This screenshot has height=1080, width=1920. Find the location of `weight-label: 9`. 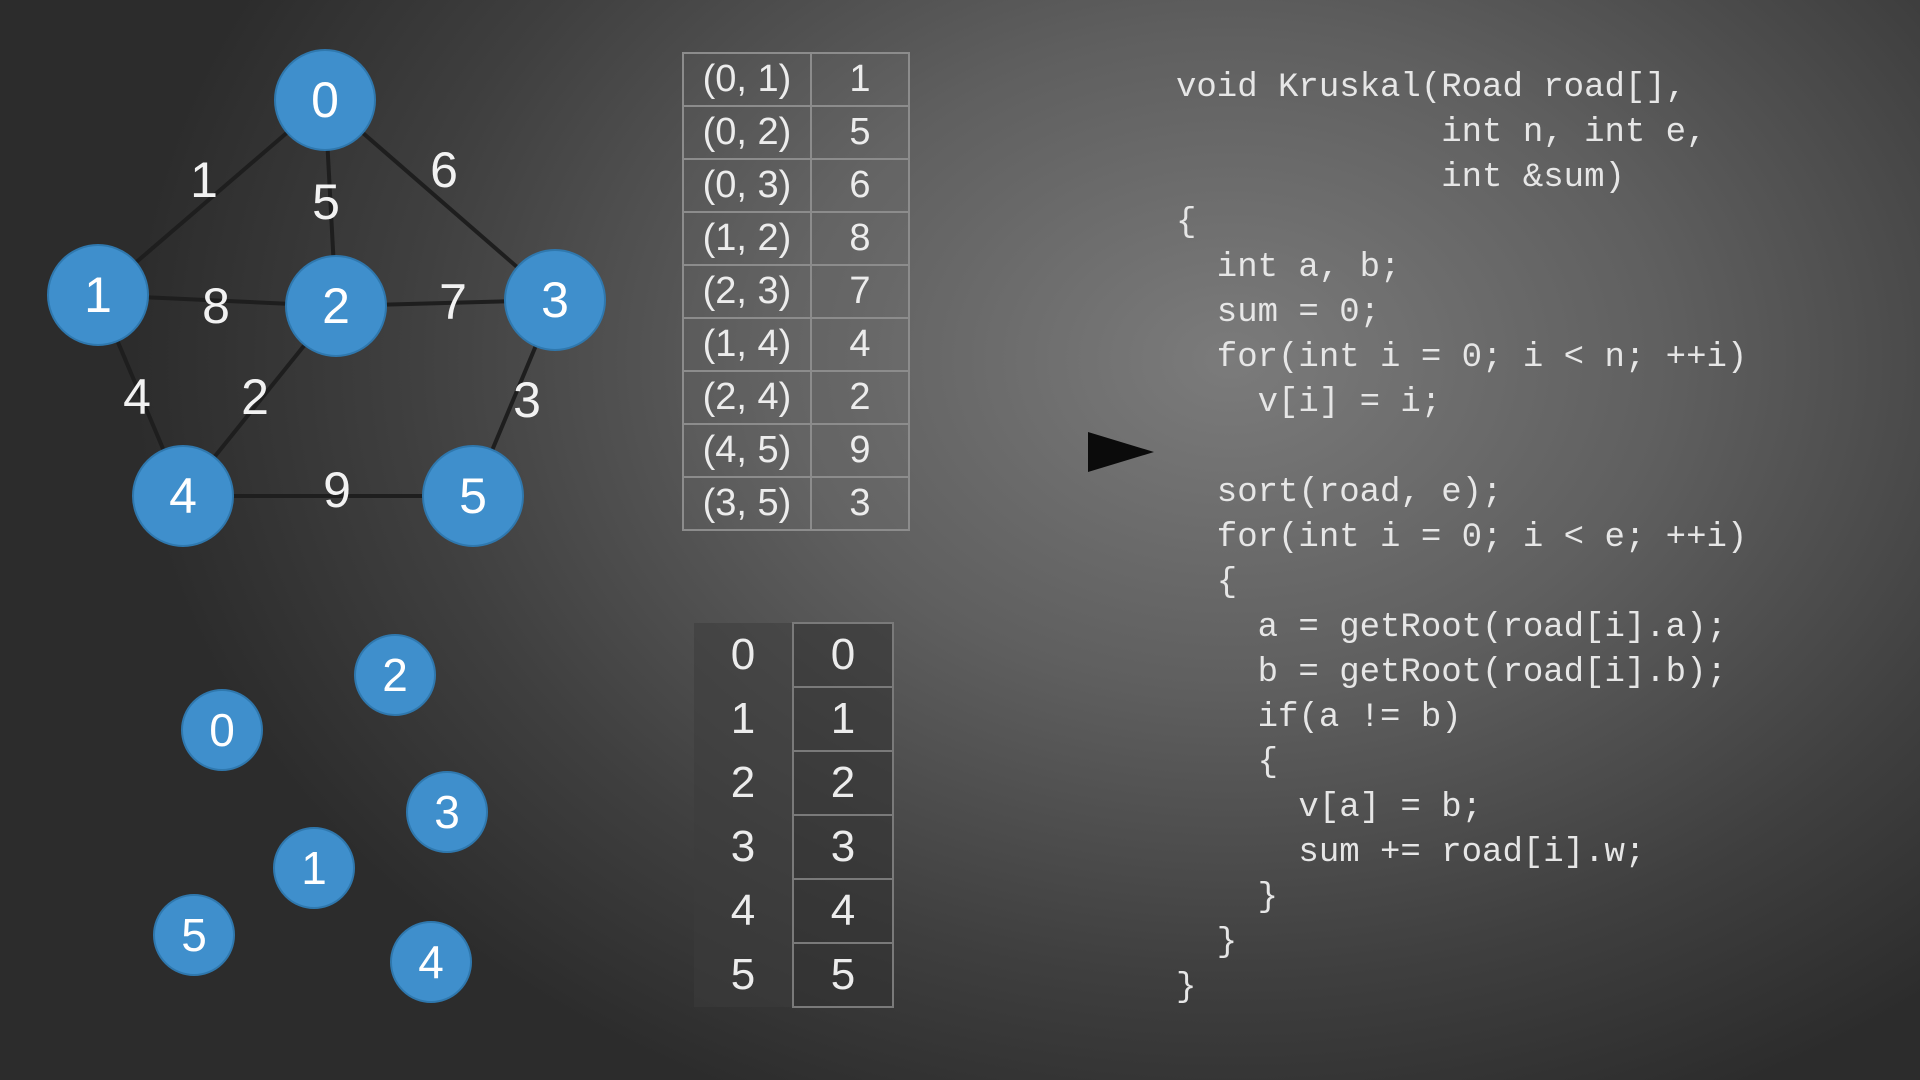

weight-label: 9 is located at coordinates (337, 490).